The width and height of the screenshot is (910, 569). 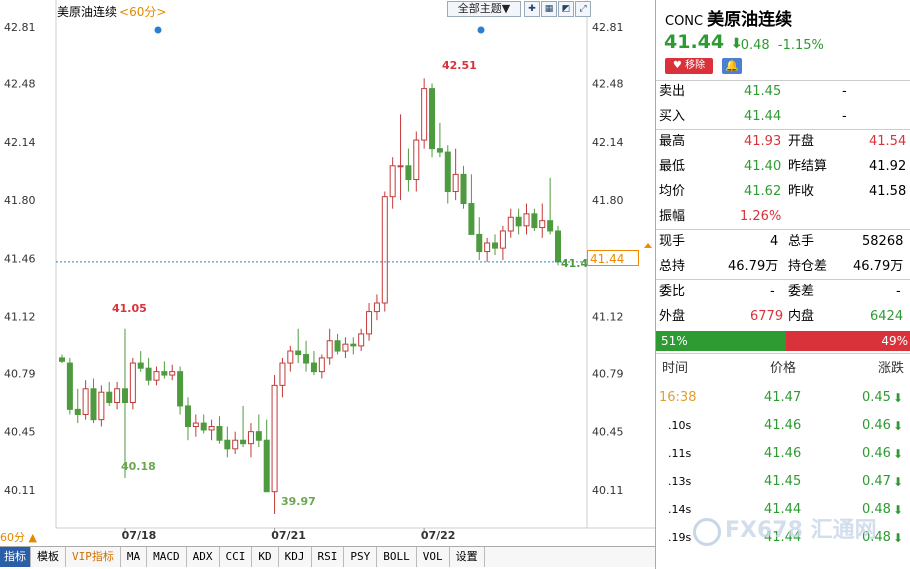 What do you see at coordinates (361, 557) in the screenshot?
I see `toolbar-item: PSY` at bounding box center [361, 557].